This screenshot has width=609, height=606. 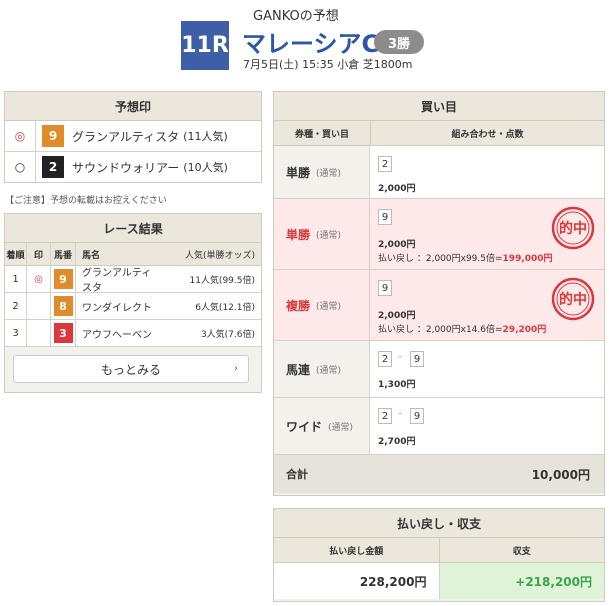 I want to click on race-info: 7月5日(土) 15:35 小倉 芝1800m, so click(x=328, y=64).